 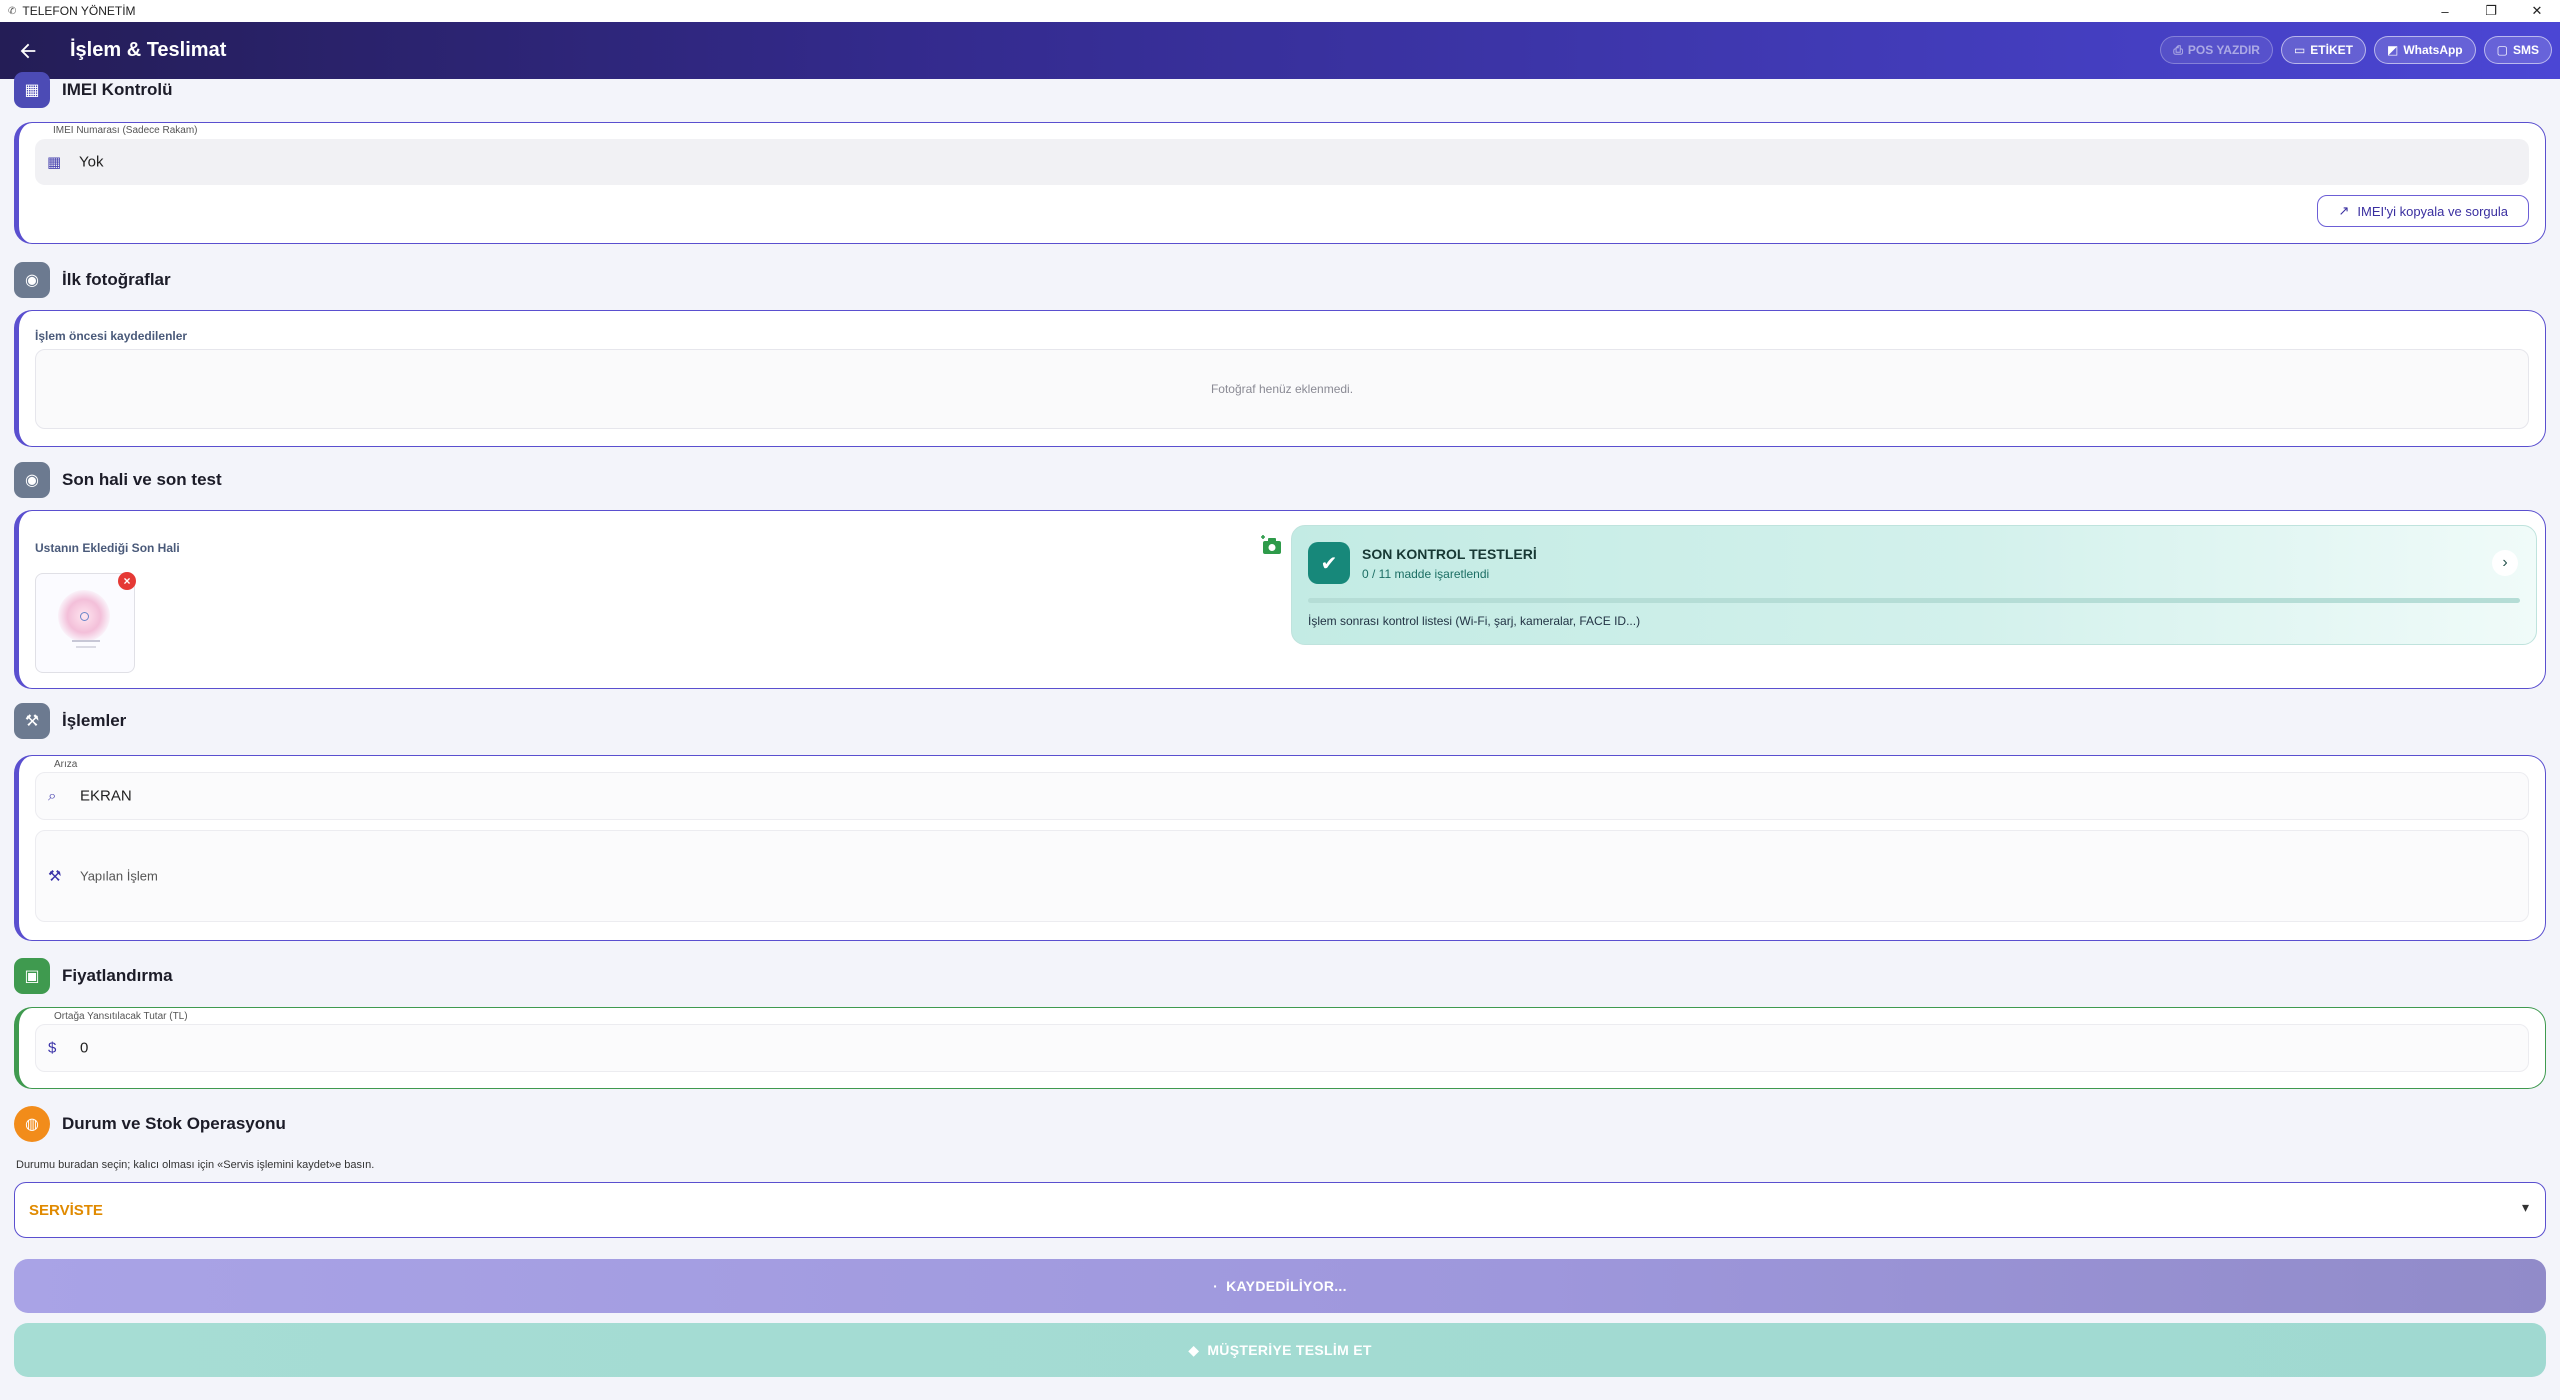 I want to click on shield-check-icon: ✔, so click(x=1329, y=563).